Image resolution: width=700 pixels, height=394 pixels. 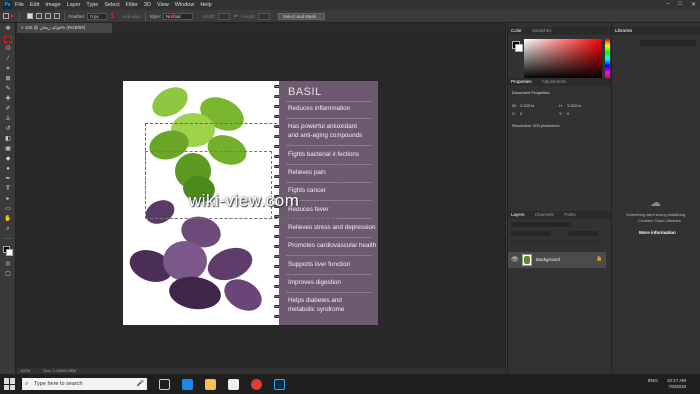 What do you see at coordinates (8, 129) in the screenshot?
I see `history-brush-icon: ↺` at bounding box center [8, 129].